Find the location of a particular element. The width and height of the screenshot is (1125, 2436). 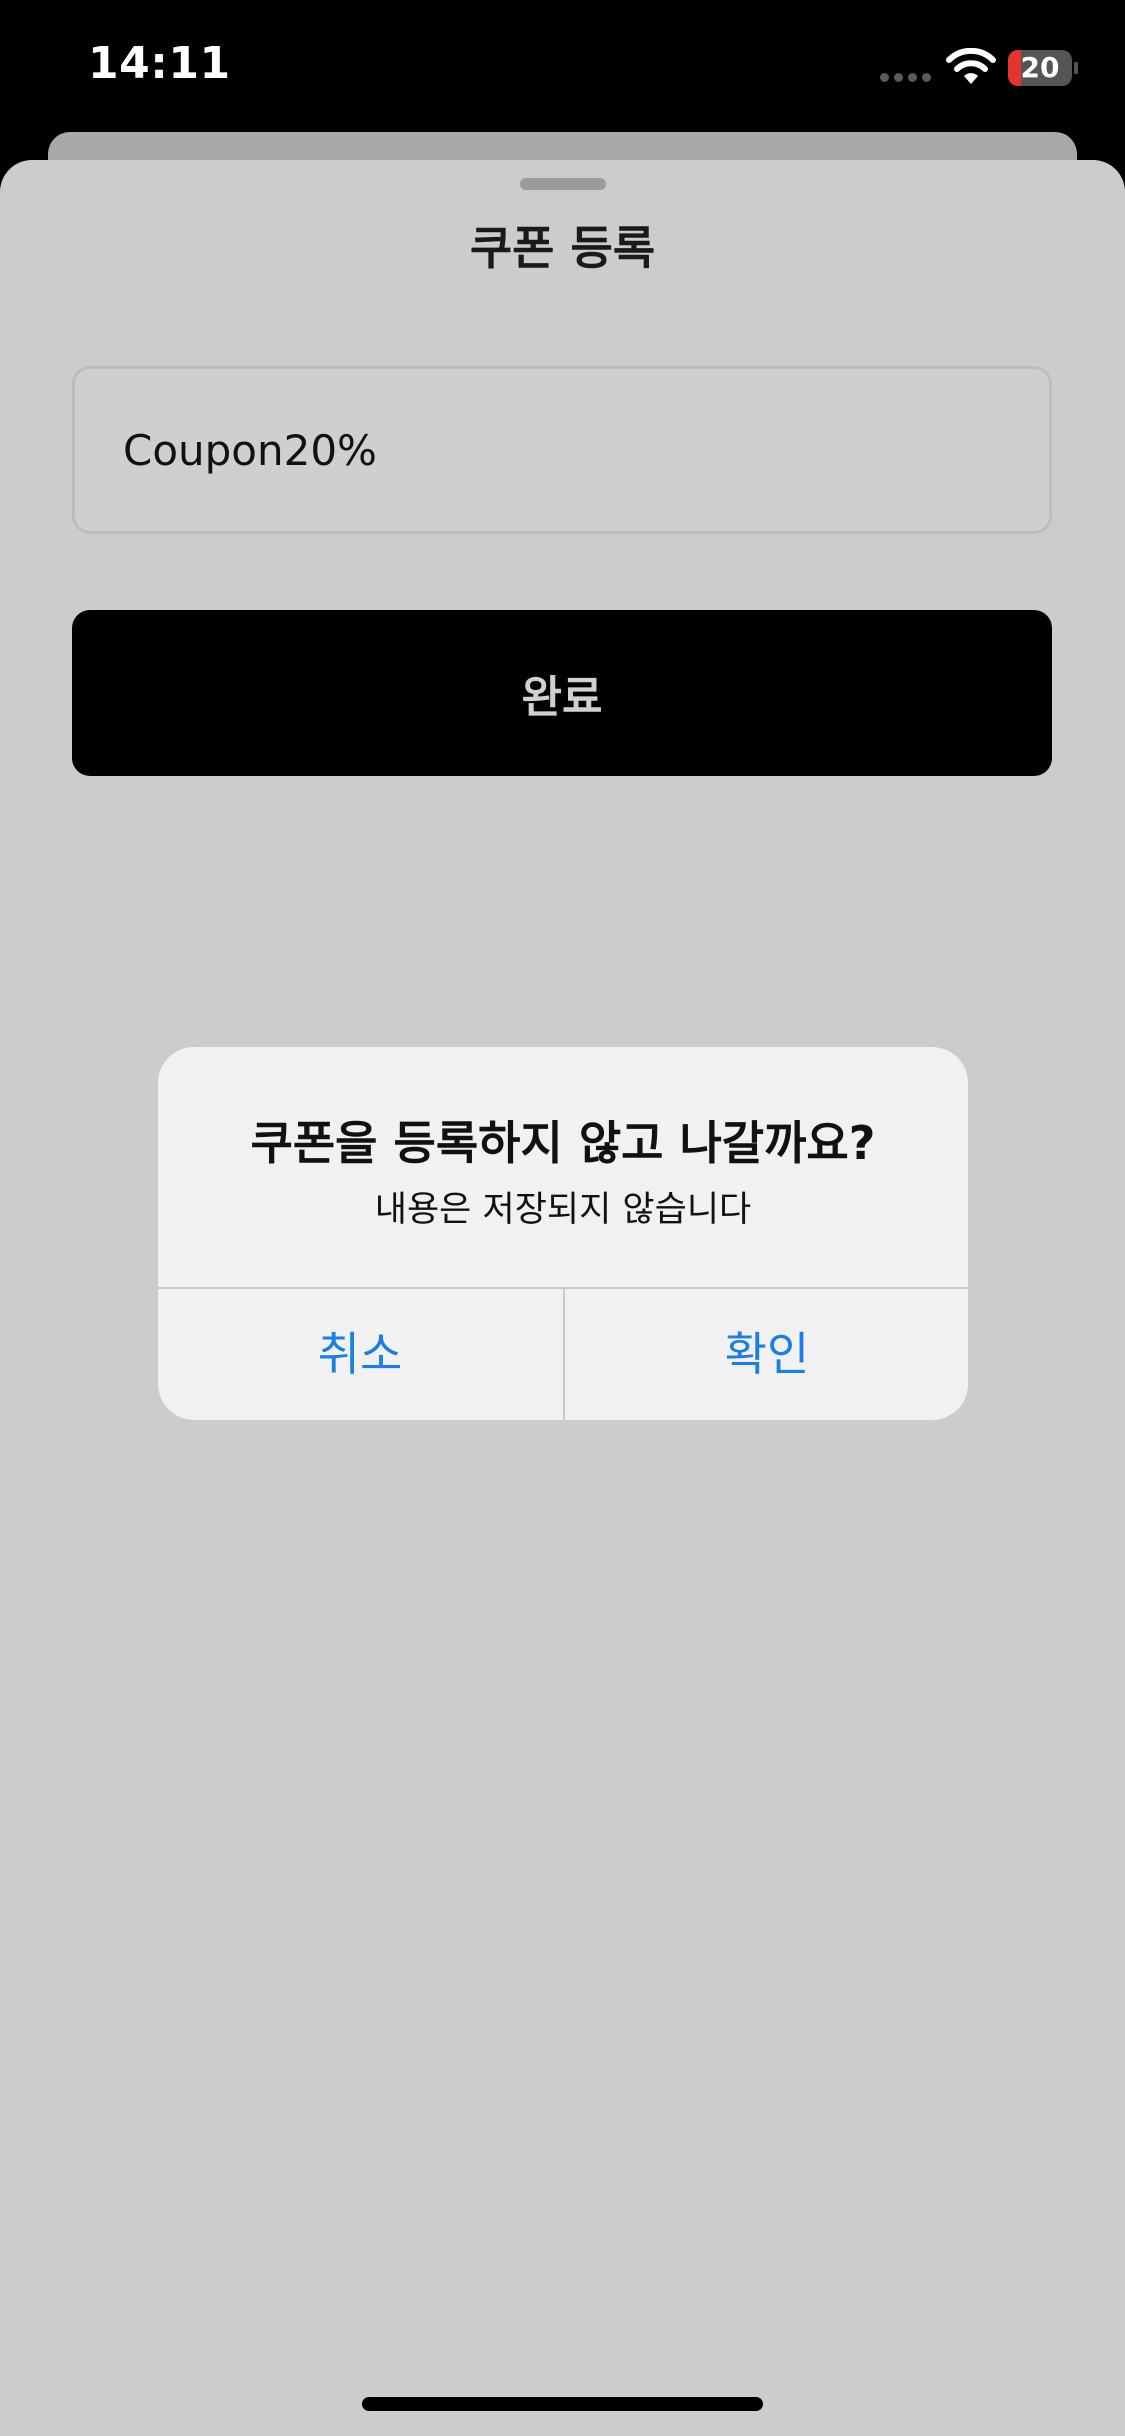

signal-dots-icon is located at coordinates (907, 79).